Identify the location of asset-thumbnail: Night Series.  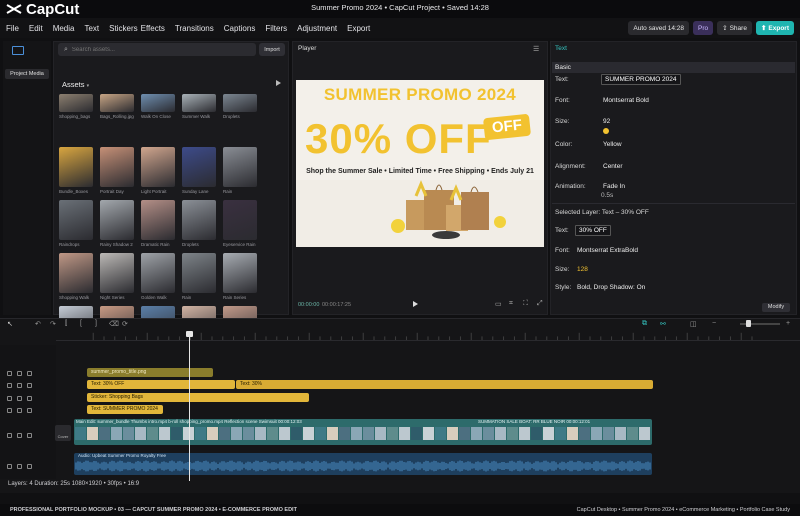
(117, 276).